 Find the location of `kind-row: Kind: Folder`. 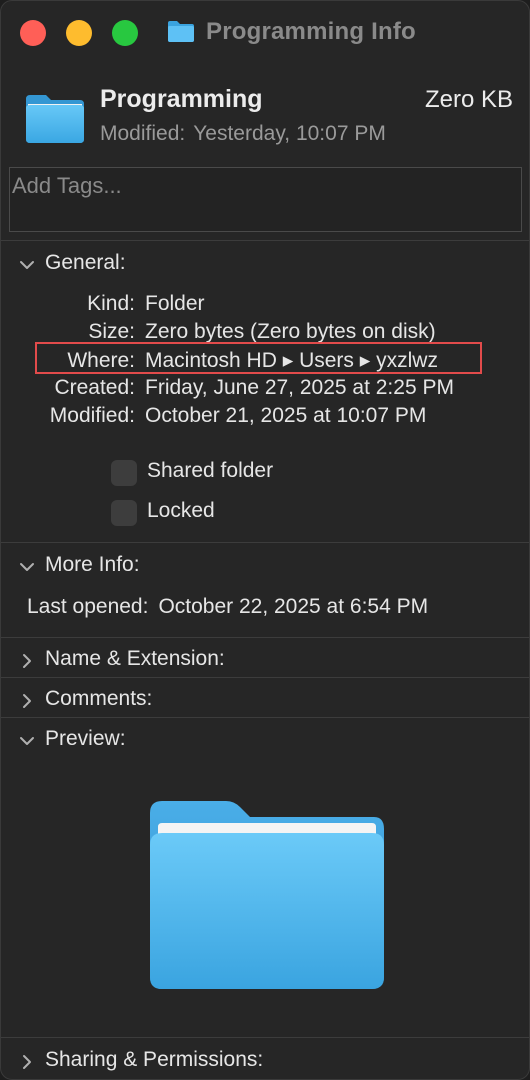

kind-row: Kind: Folder is located at coordinates (103, 304).